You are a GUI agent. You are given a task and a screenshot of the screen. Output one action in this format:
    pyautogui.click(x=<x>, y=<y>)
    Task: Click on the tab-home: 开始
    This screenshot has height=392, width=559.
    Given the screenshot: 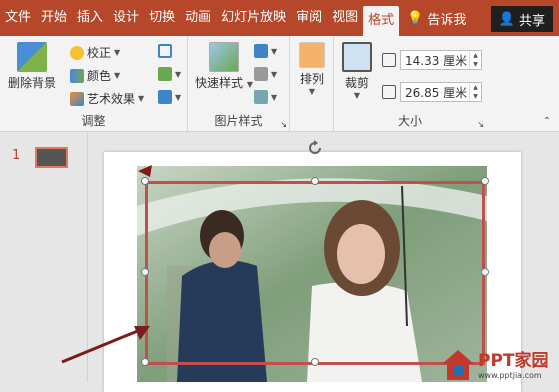 What is the action you would take?
    pyautogui.click(x=54, y=18)
    